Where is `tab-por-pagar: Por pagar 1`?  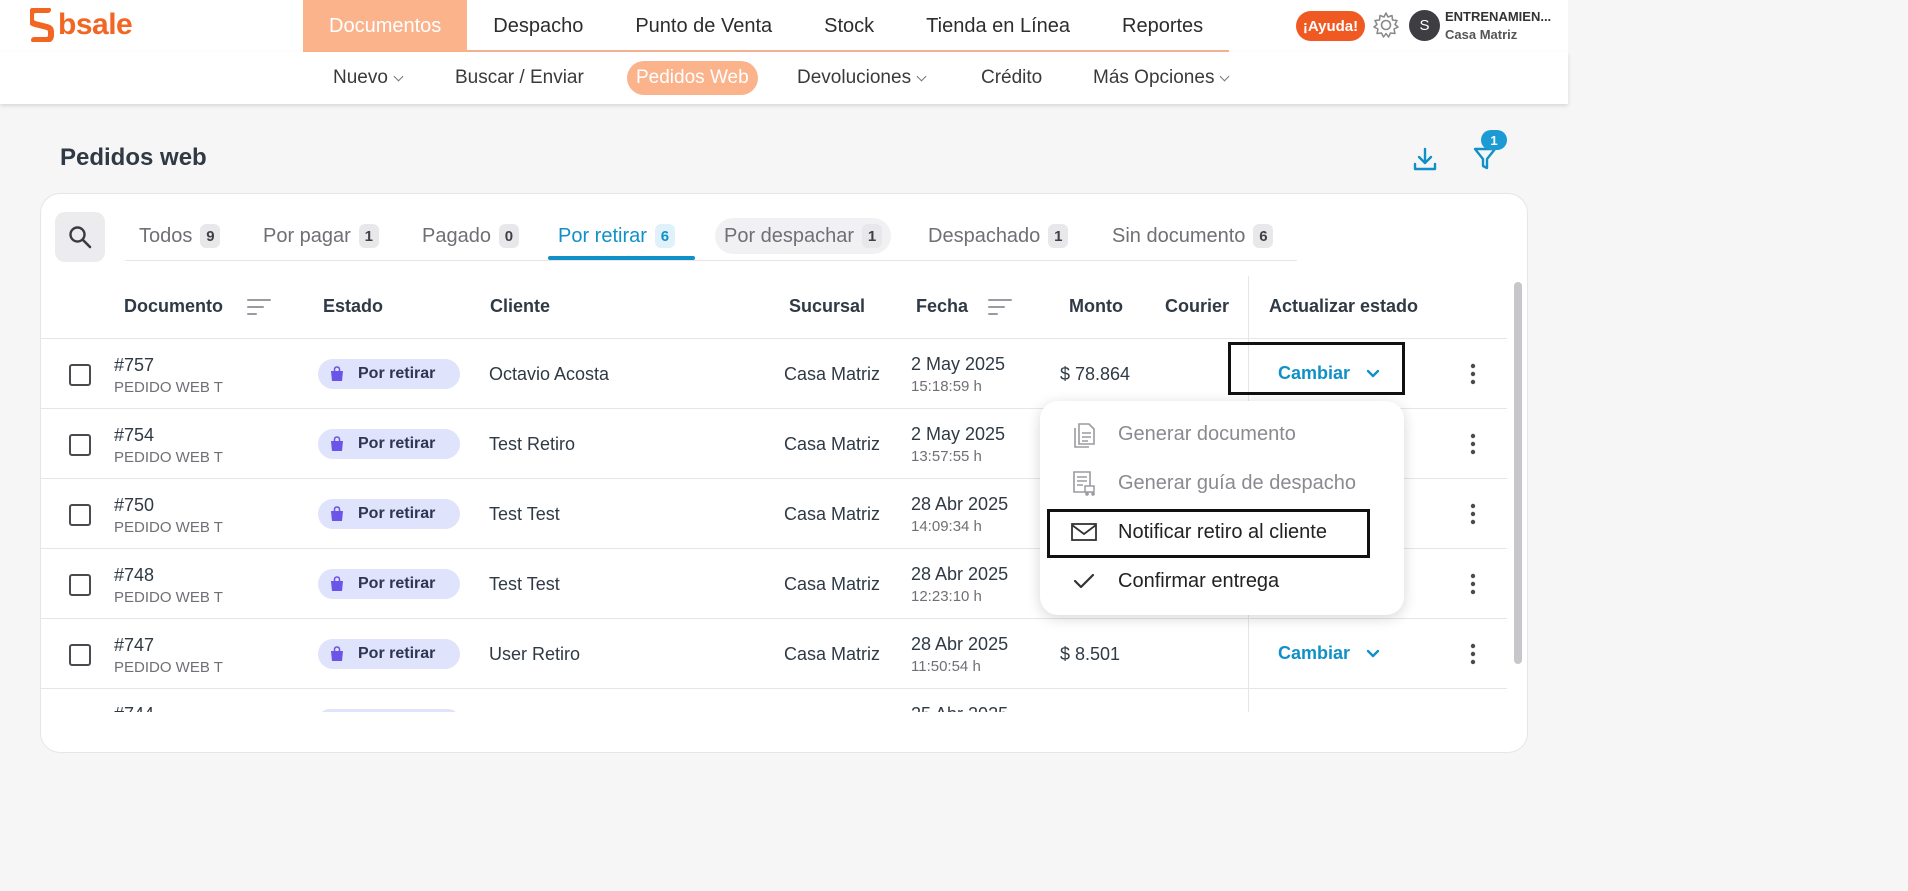
tab-por-pagar: Por pagar 1 is located at coordinates (321, 236).